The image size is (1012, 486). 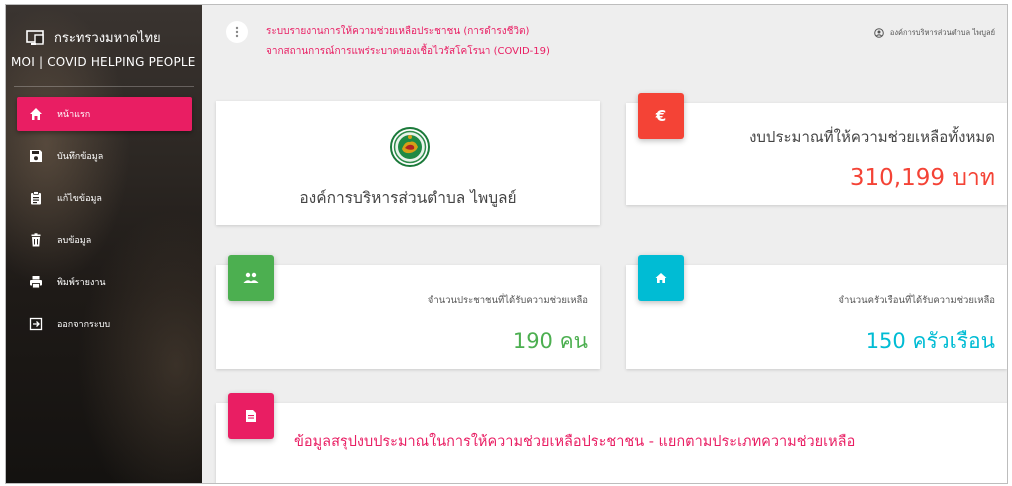 I want to click on brand-subtitle: MOI | COVID HELPING PEOPLE, so click(x=103, y=62).